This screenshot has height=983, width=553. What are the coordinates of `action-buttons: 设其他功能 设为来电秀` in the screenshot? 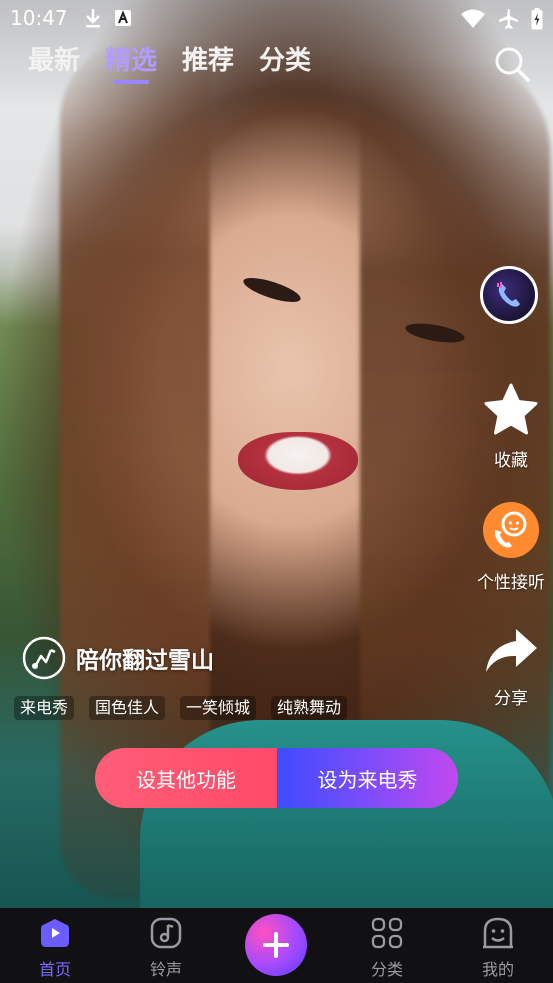 It's located at (276, 778).